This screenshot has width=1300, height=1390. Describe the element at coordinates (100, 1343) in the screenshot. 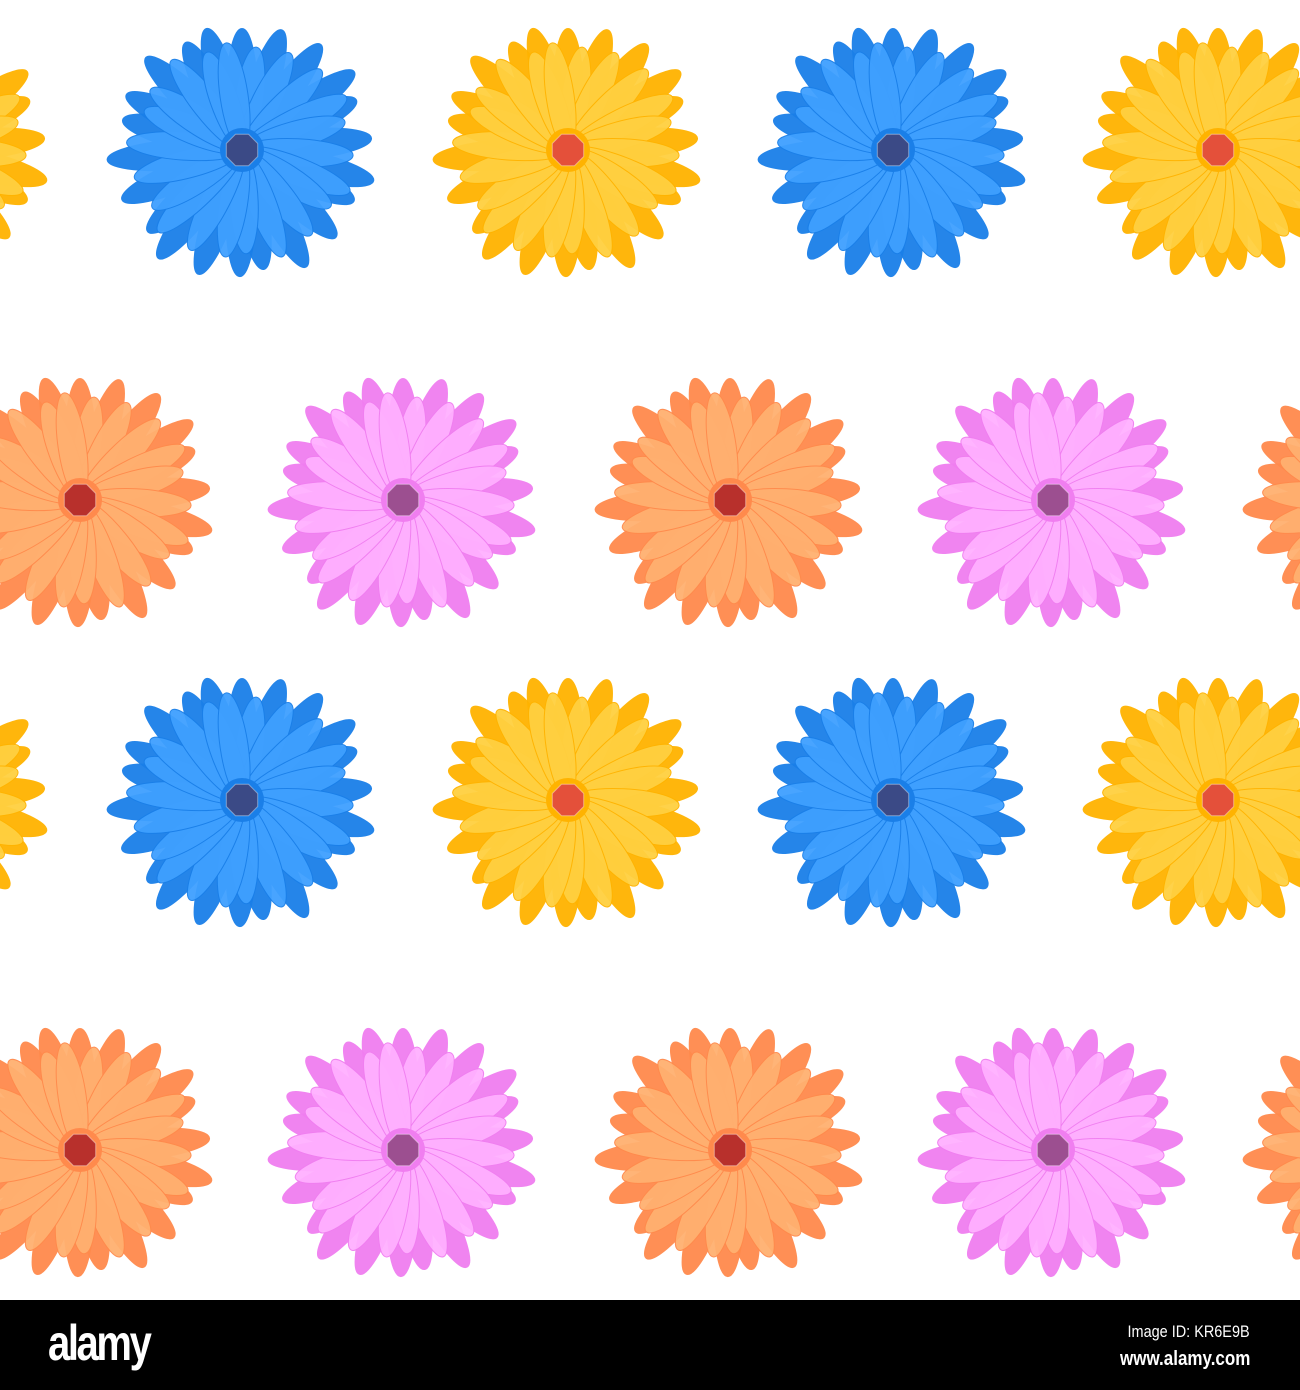

I see `alamy-logo: alamy` at that location.